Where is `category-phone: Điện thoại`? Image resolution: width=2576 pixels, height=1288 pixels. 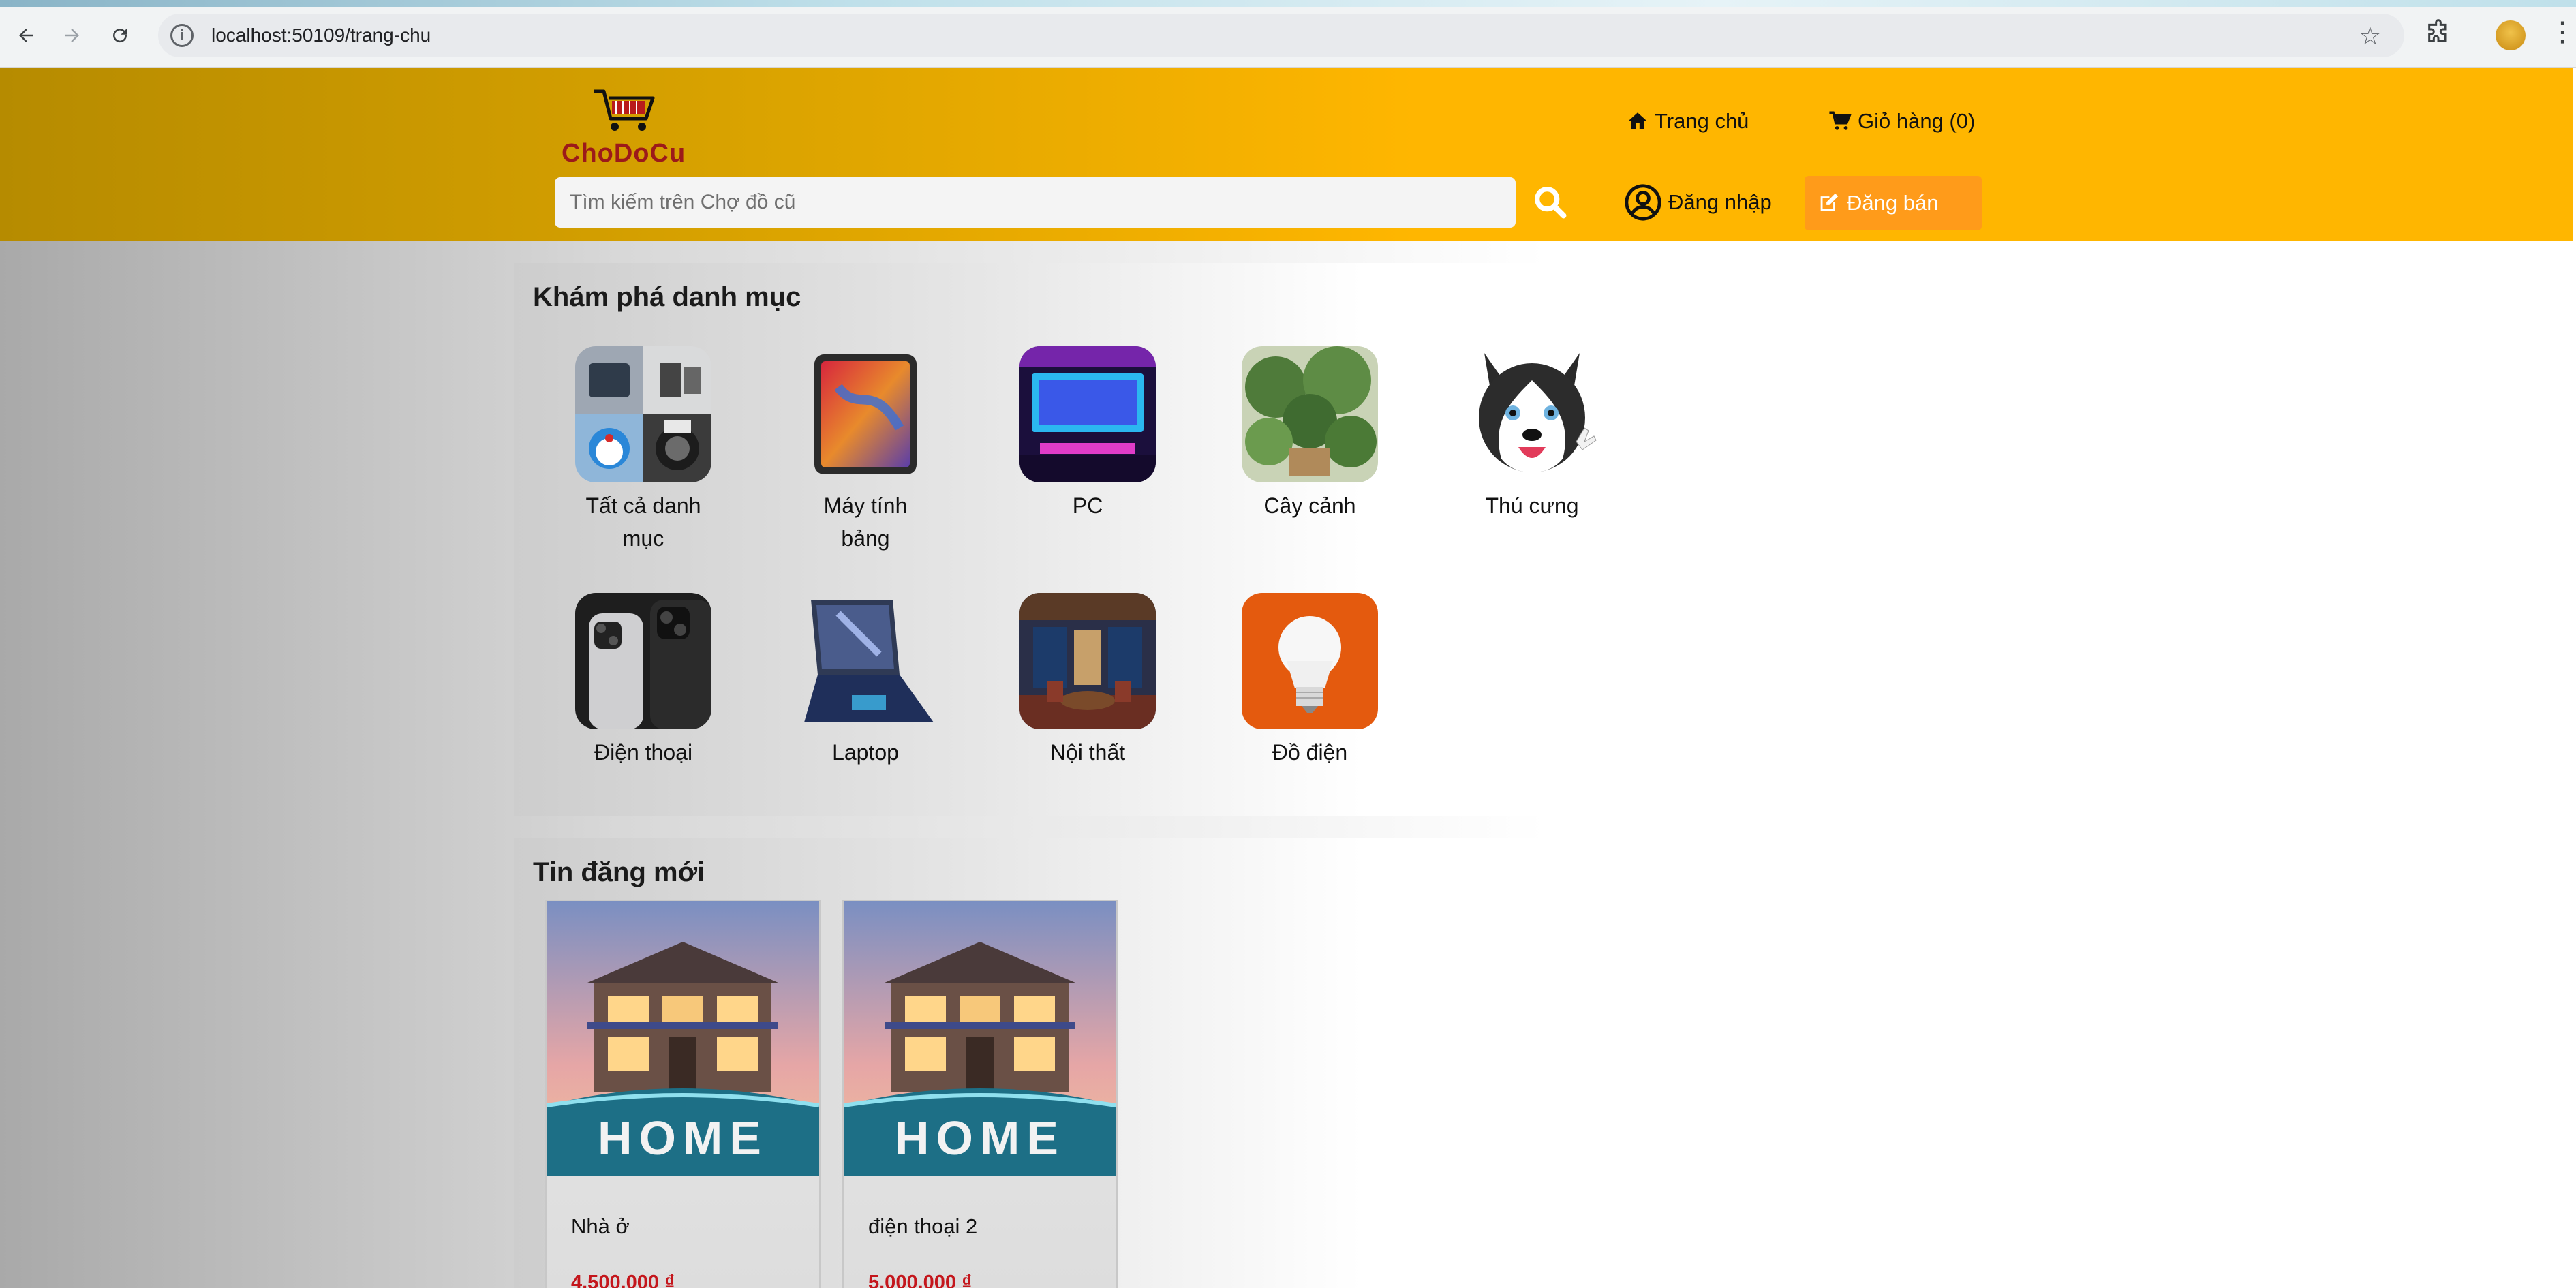 category-phone: Điện thoại is located at coordinates (643, 681).